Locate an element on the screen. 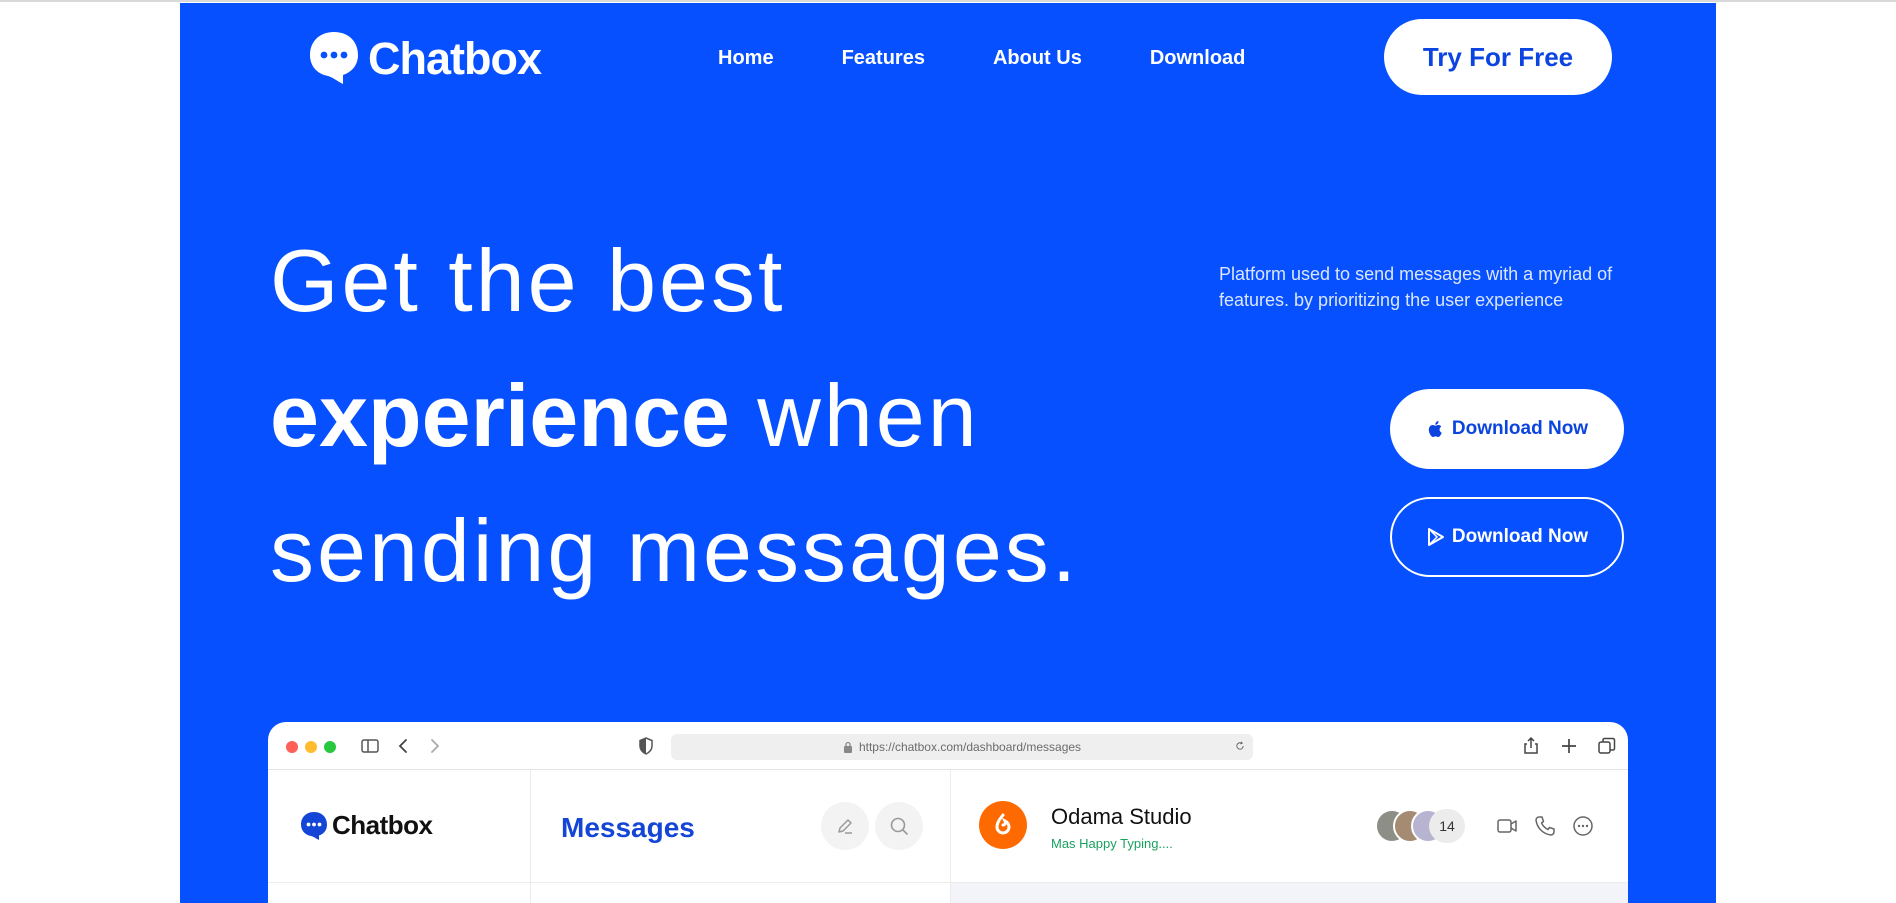  shield-icon is located at coordinates (646, 746).